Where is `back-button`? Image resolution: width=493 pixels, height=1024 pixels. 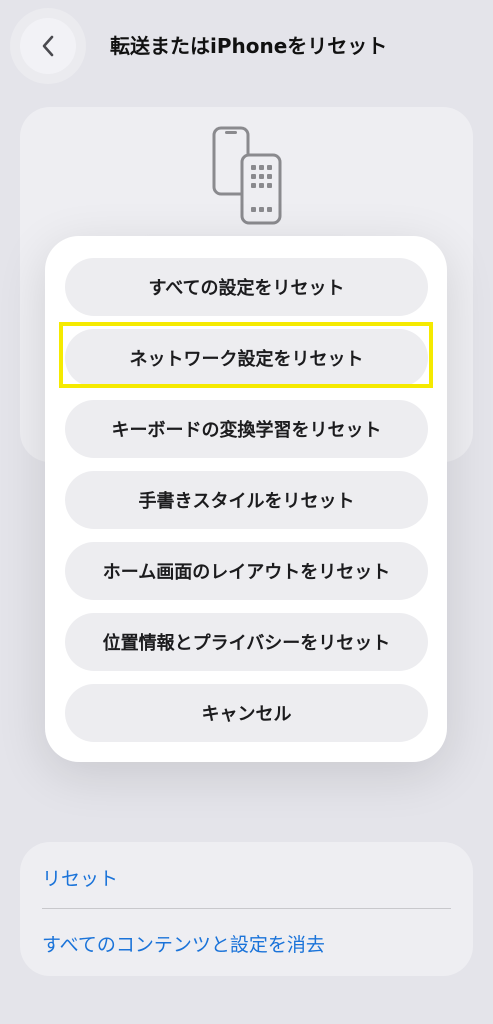 back-button is located at coordinates (48, 46).